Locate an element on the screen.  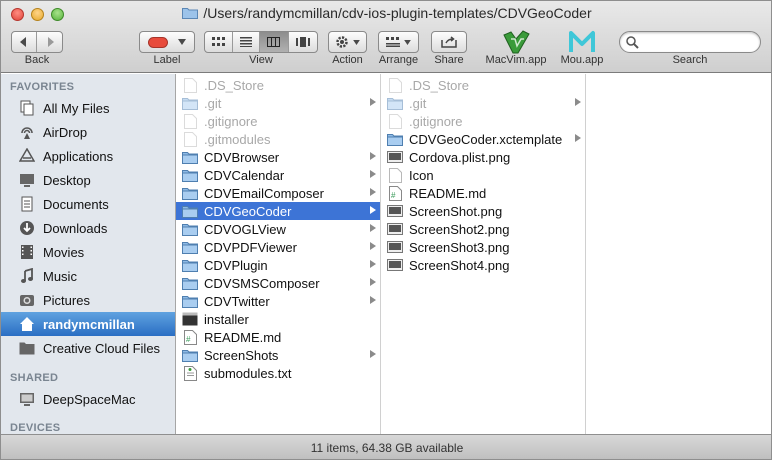
file-name: CDVPlugin is located at coordinates (236, 265).